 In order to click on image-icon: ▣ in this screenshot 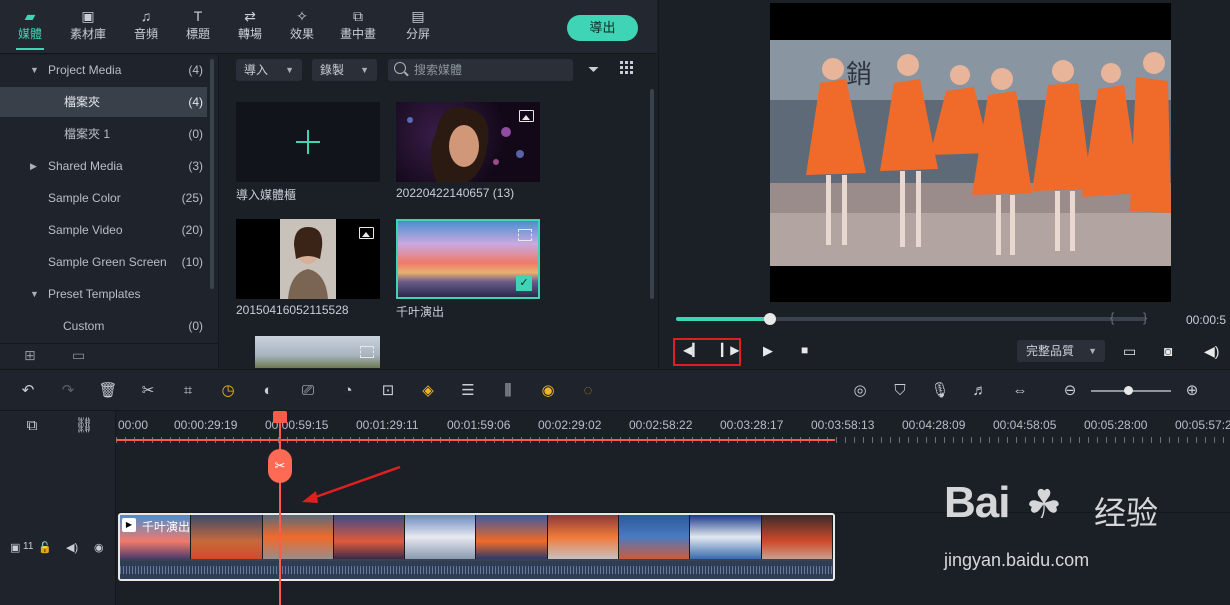, I will do `click(88, 16)`.